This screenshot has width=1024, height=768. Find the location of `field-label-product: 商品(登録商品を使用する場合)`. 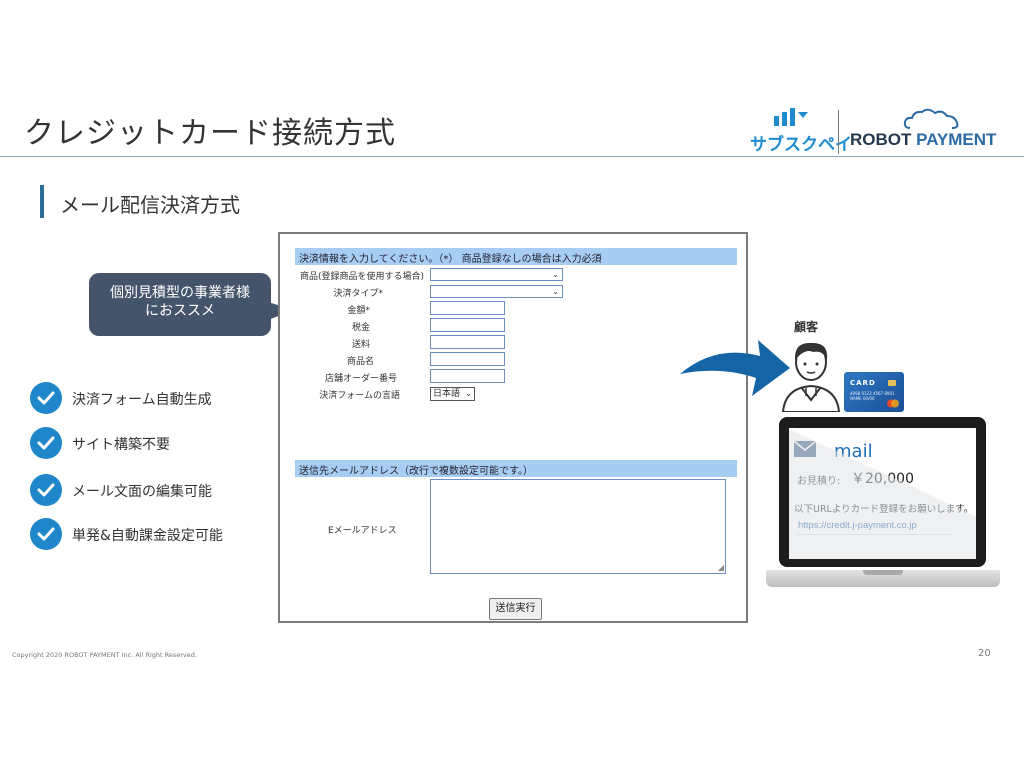

field-label-product: 商品(登録商品を使用する場合) is located at coordinates (361, 277).